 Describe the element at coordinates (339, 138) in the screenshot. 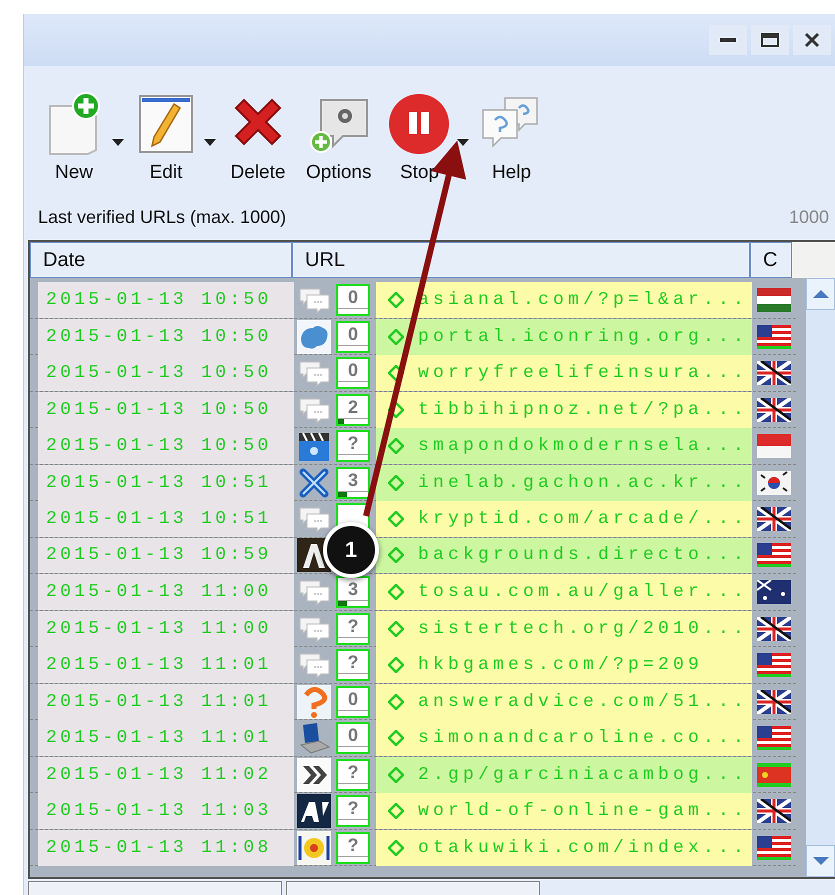

I see `options-button: Options` at that location.